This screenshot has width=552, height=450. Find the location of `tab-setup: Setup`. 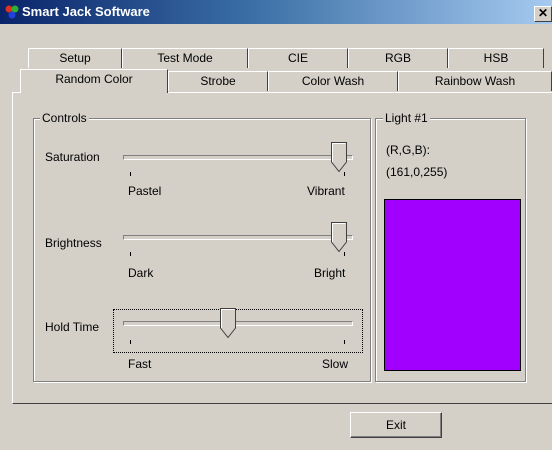

tab-setup: Setup is located at coordinates (75, 58).